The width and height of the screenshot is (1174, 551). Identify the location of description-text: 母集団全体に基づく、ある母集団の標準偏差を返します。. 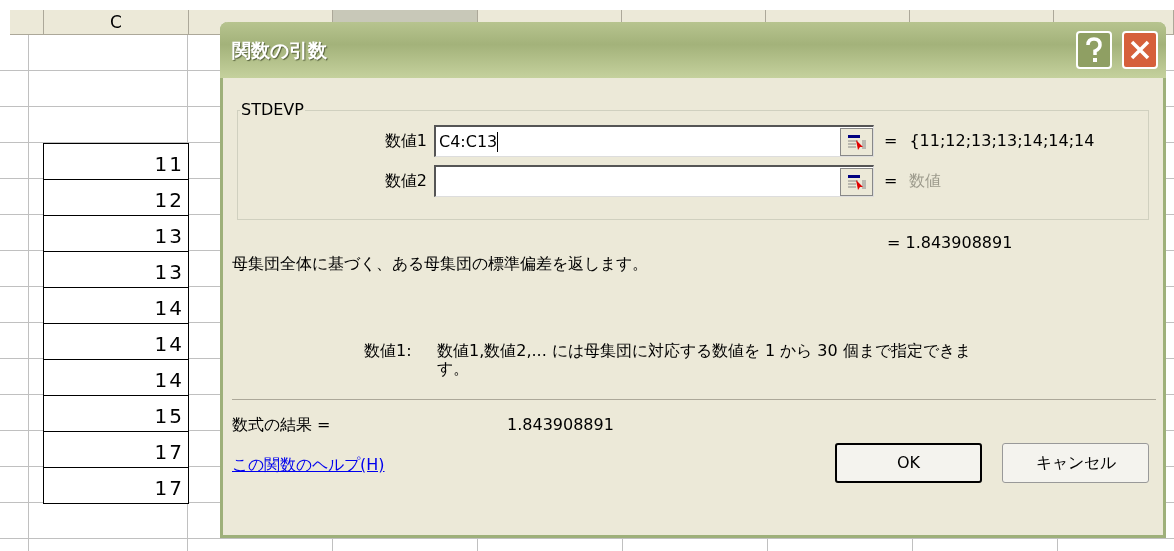
(440, 264).